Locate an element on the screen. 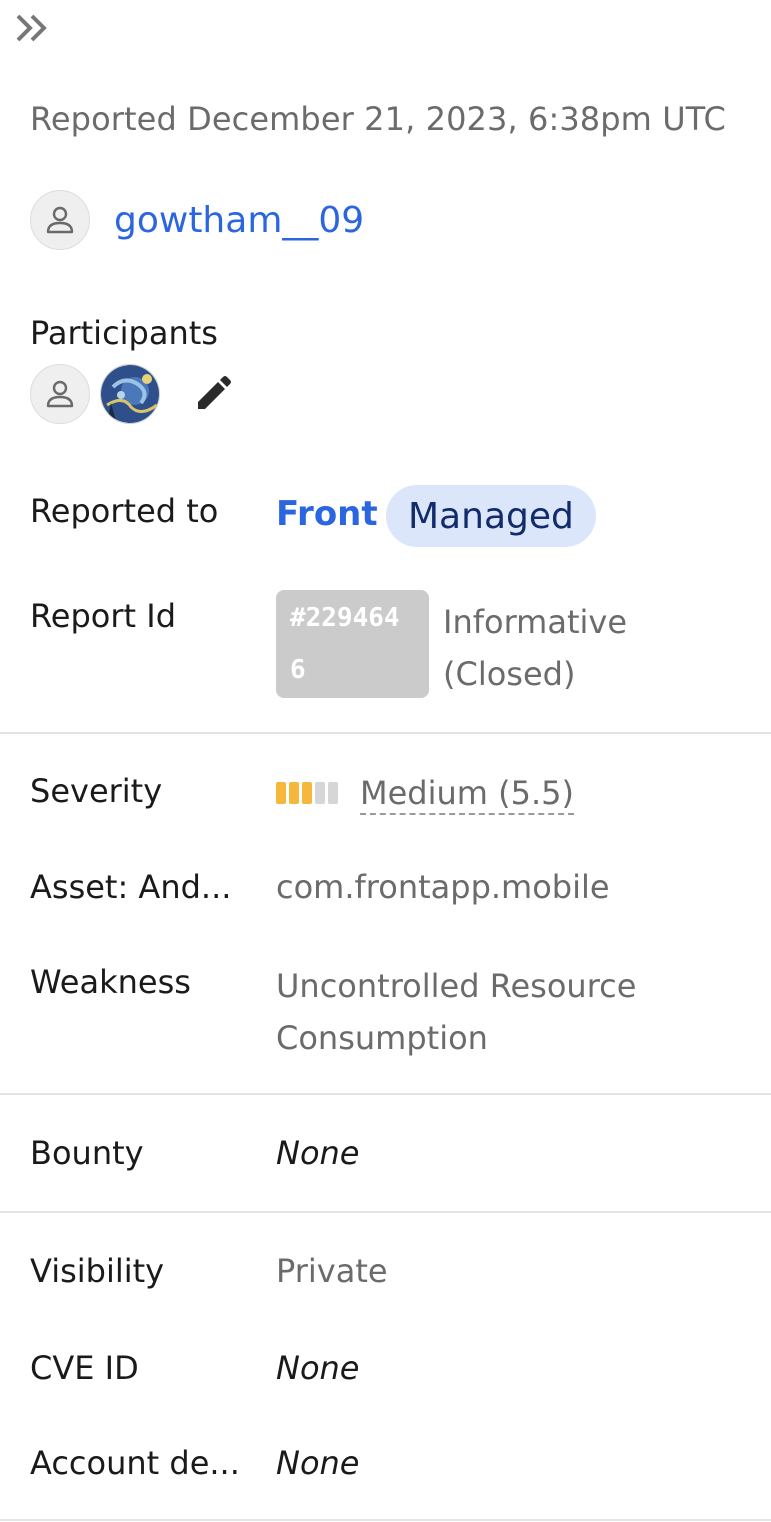  participants-list is located at coordinates (133, 394).